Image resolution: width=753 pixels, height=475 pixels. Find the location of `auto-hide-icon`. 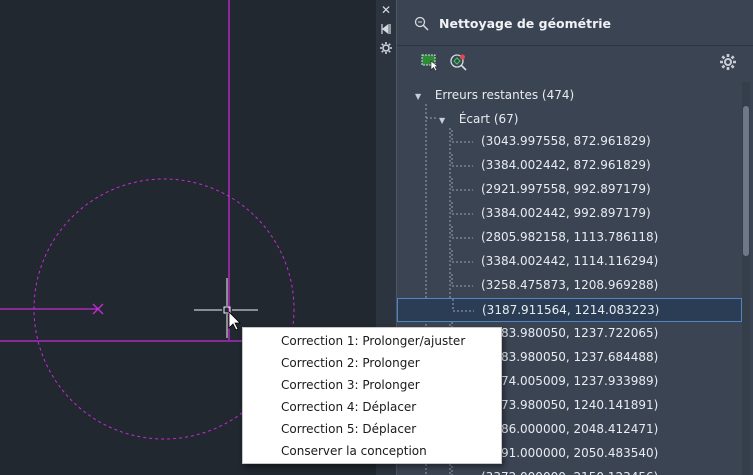

auto-hide-icon is located at coordinates (386, 29).